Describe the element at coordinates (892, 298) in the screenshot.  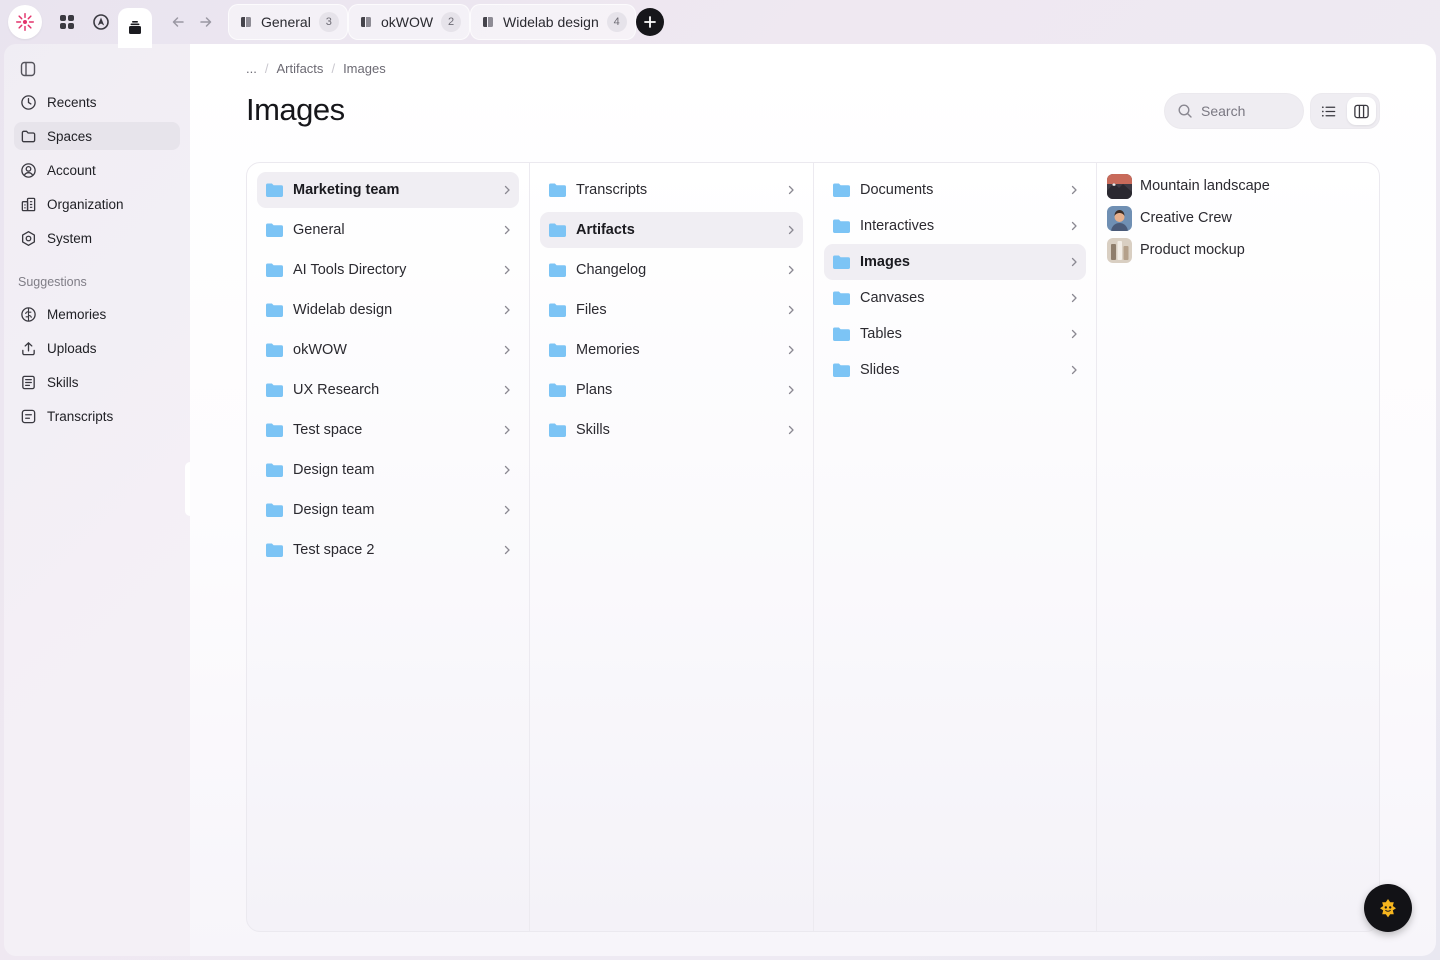
I see `folder-label: Canvases` at that location.